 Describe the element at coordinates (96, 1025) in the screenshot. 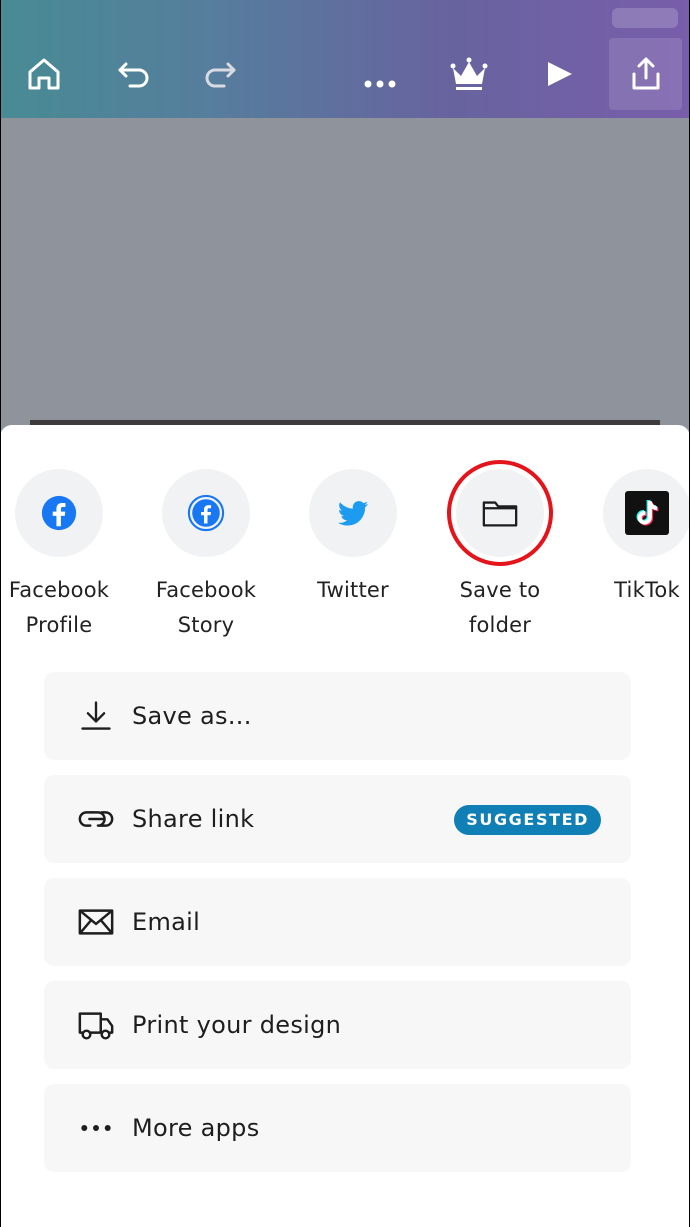

I see `truck-icon` at that location.